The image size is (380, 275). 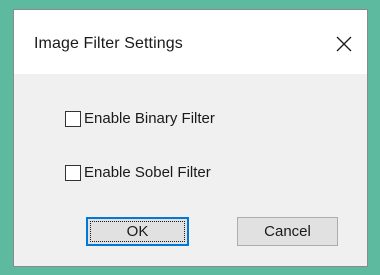 I want to click on sobel-filter-label: Enable Sobel Filter, so click(x=147, y=172).